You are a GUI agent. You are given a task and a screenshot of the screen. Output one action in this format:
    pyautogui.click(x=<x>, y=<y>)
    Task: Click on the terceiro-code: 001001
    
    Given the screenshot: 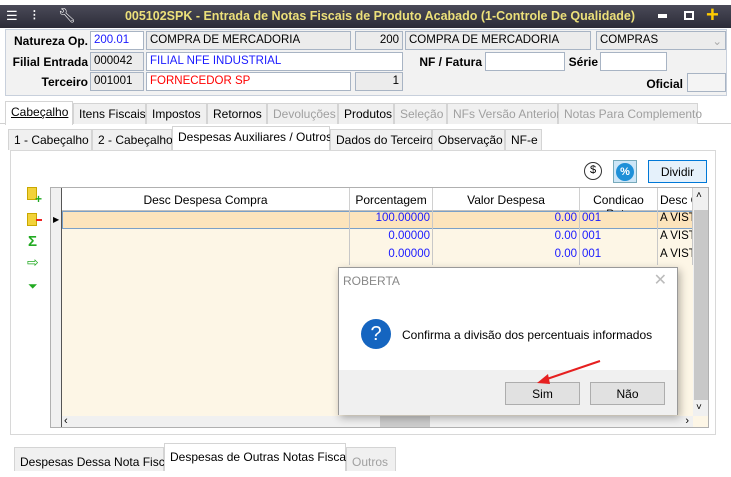 What is the action you would take?
    pyautogui.click(x=117, y=81)
    